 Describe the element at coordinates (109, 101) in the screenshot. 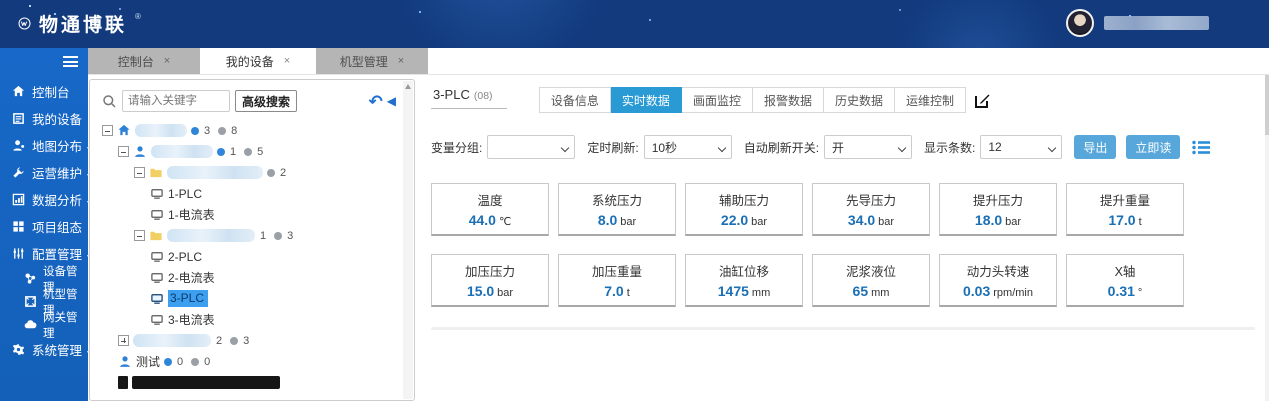

I see `search-icon` at that location.